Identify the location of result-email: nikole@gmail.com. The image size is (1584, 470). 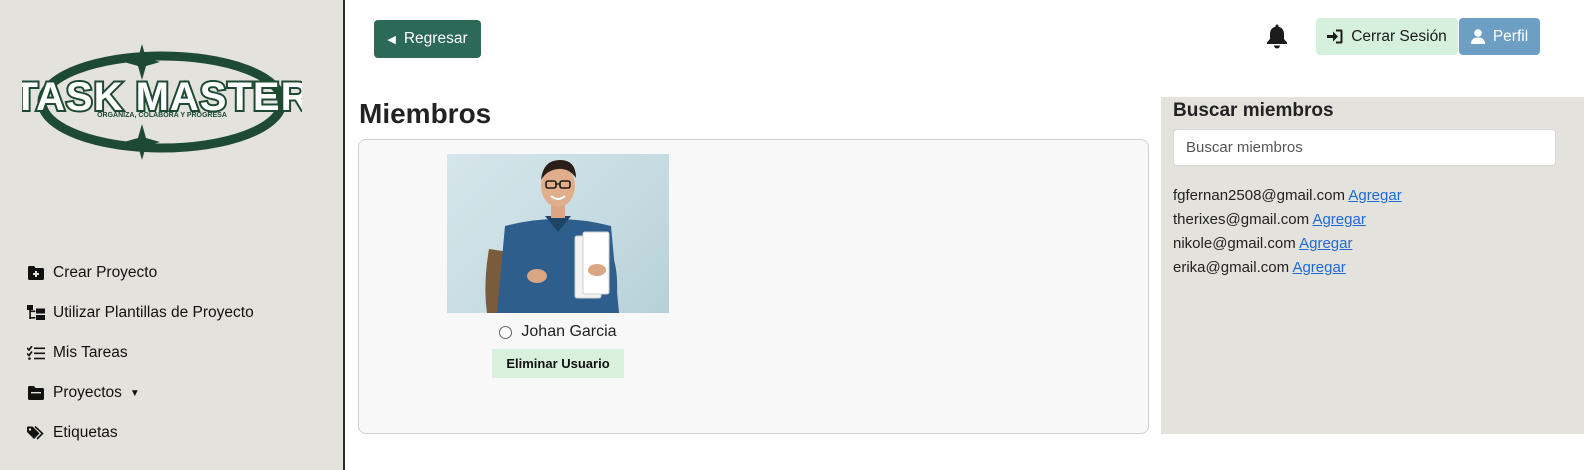
(1234, 243).